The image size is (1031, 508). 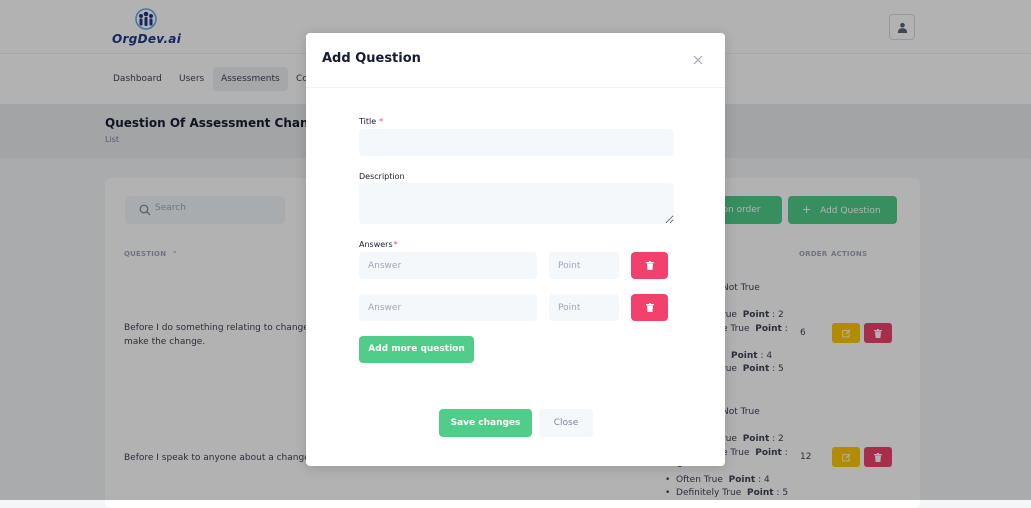 What do you see at coordinates (485, 423) in the screenshot?
I see `save-changes-button: Save changes` at bounding box center [485, 423].